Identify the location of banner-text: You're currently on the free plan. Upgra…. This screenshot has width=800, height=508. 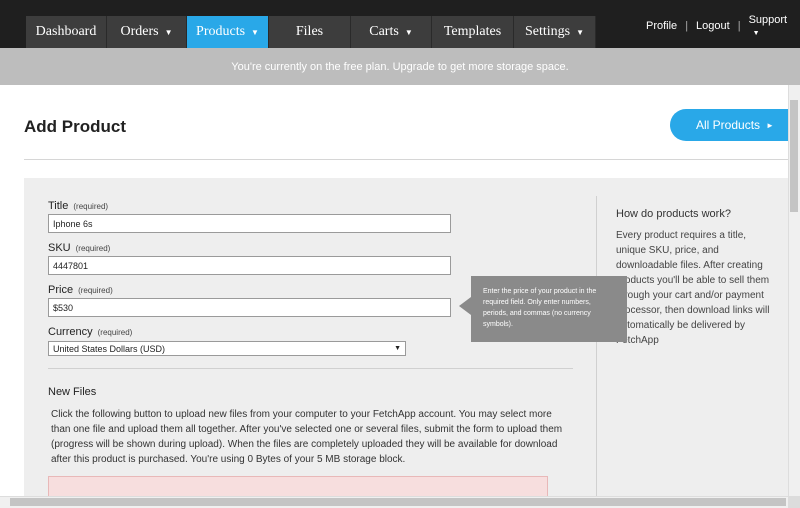
(400, 66).